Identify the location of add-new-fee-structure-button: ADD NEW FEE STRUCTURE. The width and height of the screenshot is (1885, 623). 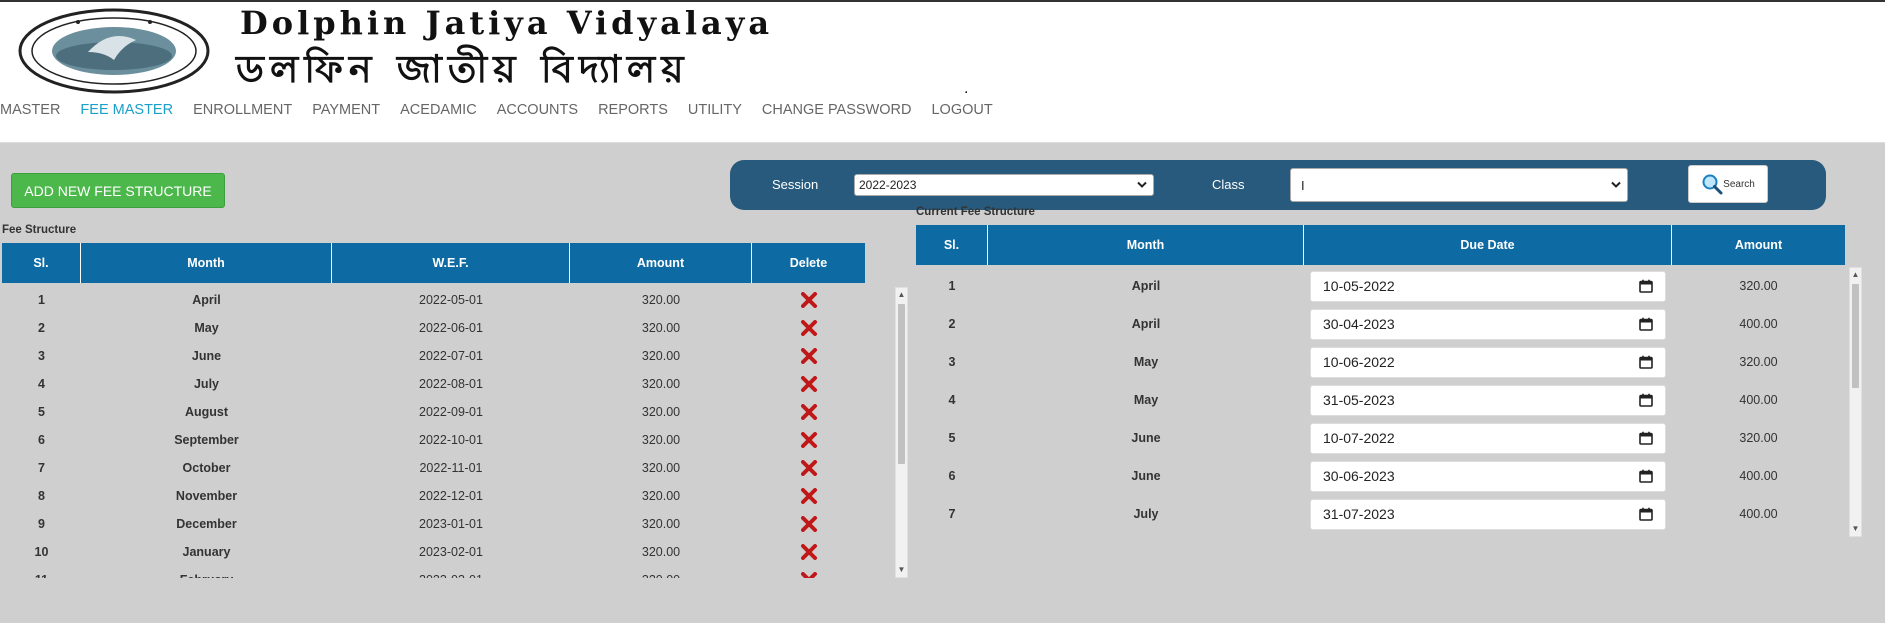
(118, 190).